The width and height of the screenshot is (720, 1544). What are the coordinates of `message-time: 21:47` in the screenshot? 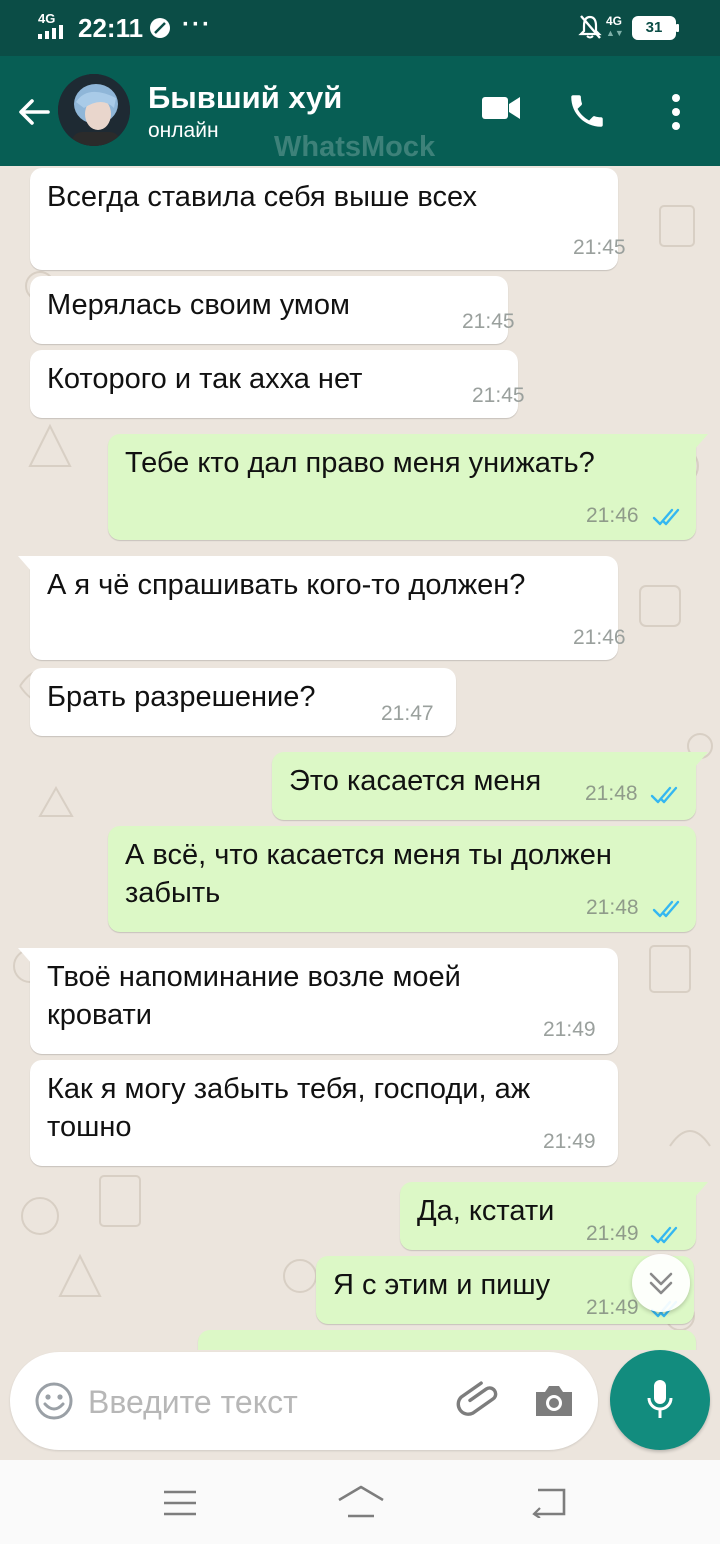 It's located at (407, 713).